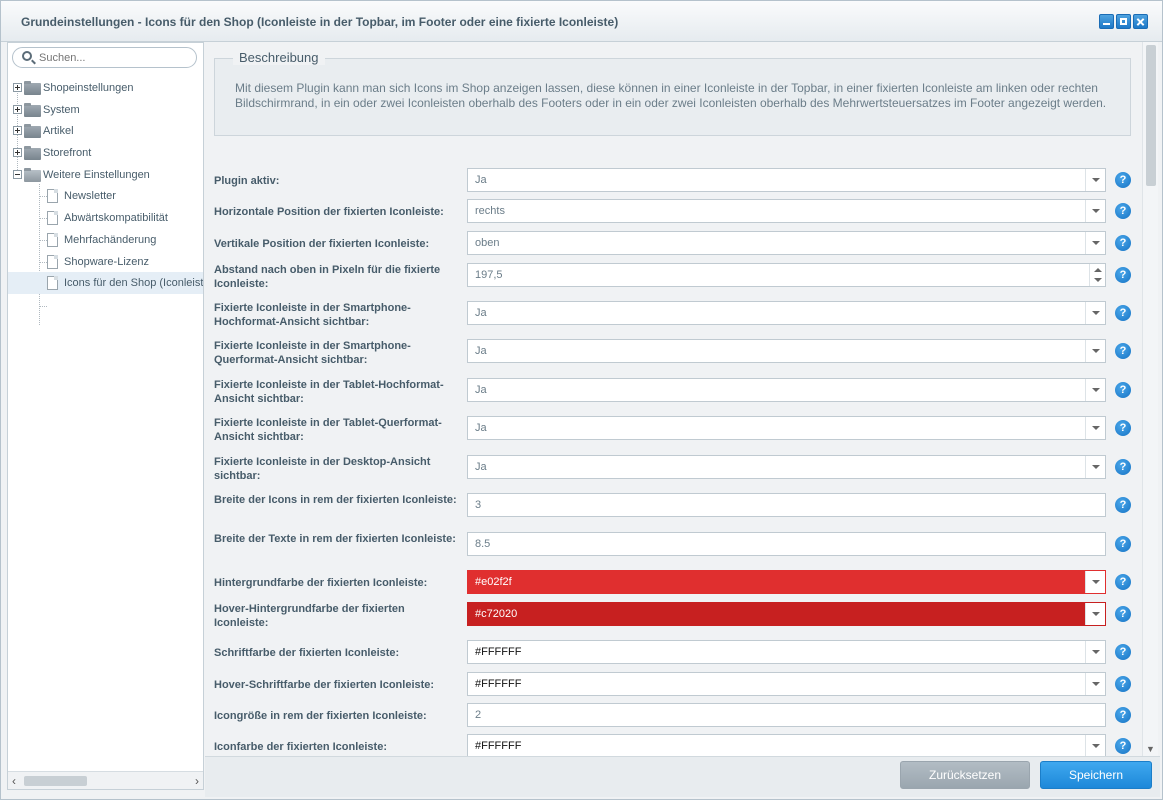 Image resolution: width=1163 pixels, height=800 pixels. Describe the element at coordinates (1150, 749) in the screenshot. I see `scroll-down-icon: ▼` at that location.